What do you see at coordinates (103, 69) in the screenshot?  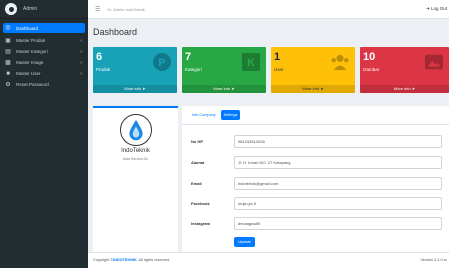 I see `stat-label: Produk` at bounding box center [103, 69].